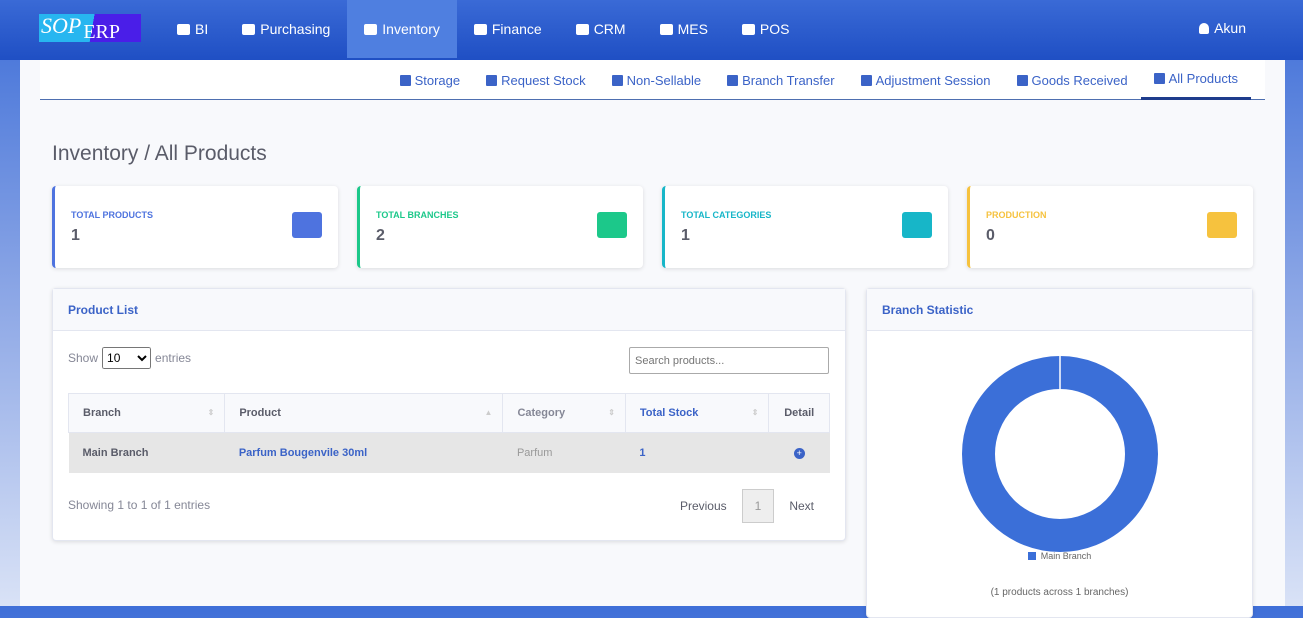 Image resolution: width=1303 pixels, height=618 pixels. What do you see at coordinates (666, 29) in the screenshot?
I see `industry-icon` at bounding box center [666, 29].